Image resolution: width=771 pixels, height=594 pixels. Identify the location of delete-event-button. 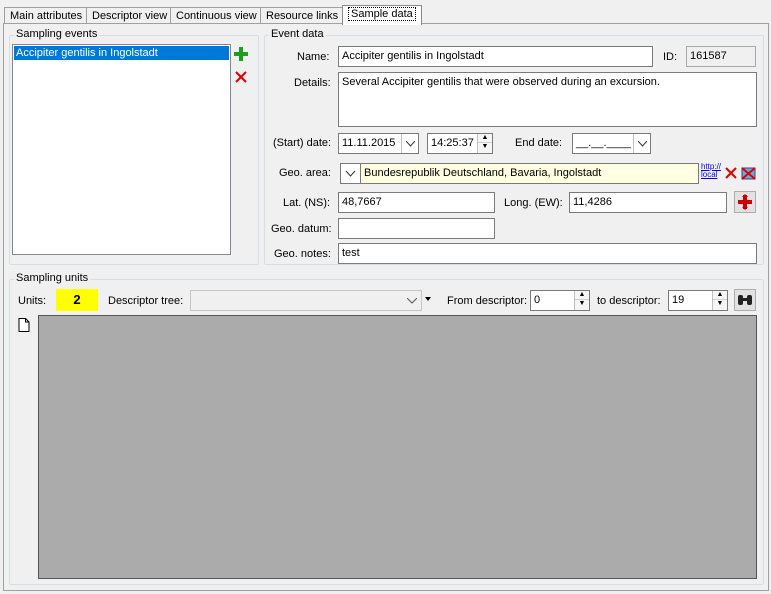
(241, 77).